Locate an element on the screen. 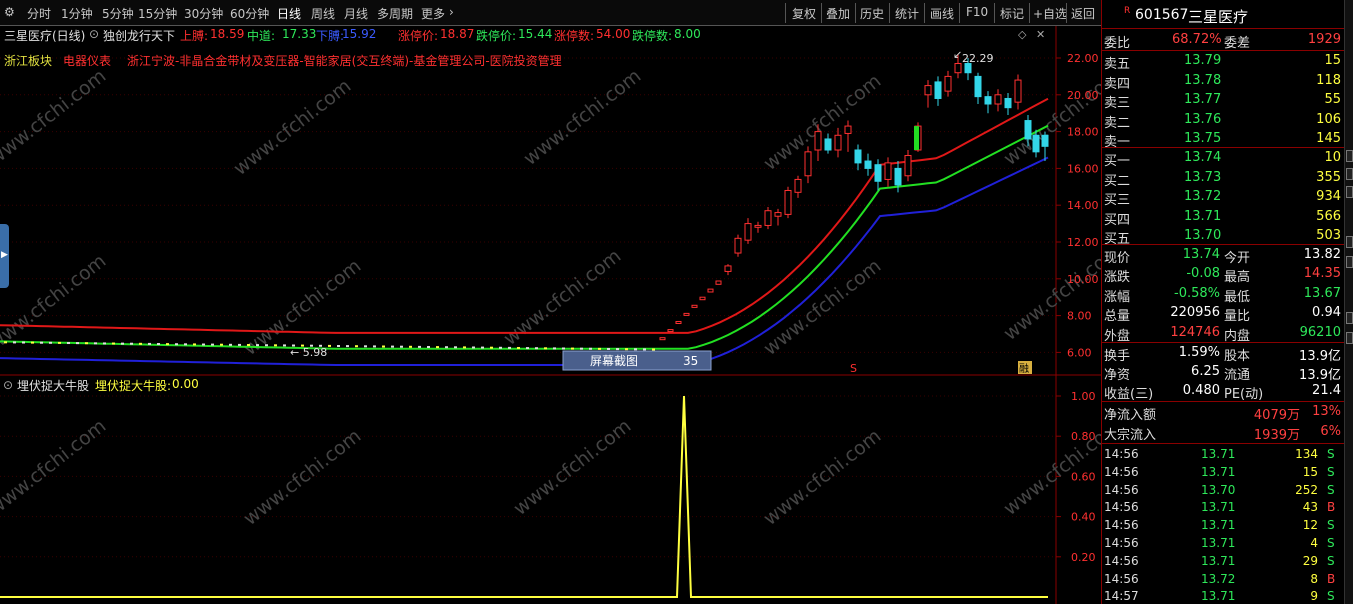 This screenshot has height=604, width=1353. chevron-right-icon: › is located at coordinates (451, 12).